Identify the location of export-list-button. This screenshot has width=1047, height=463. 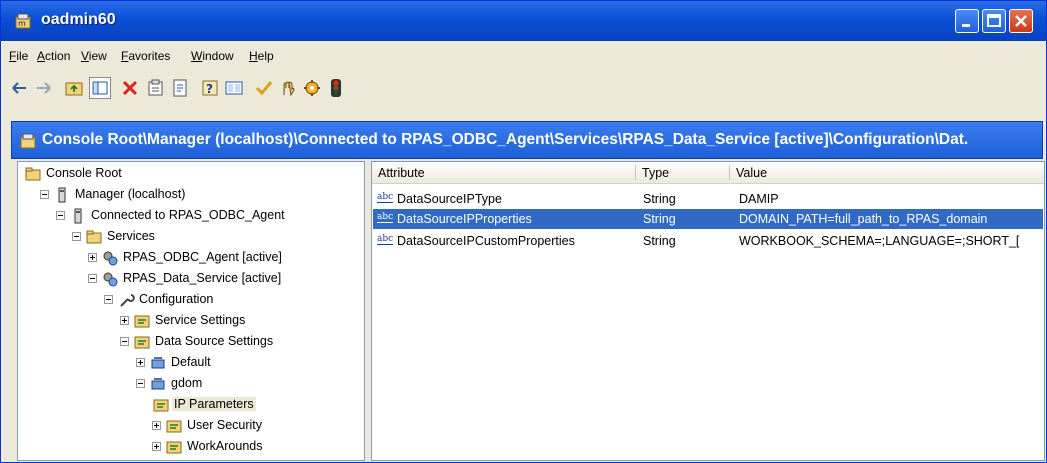
(180, 88).